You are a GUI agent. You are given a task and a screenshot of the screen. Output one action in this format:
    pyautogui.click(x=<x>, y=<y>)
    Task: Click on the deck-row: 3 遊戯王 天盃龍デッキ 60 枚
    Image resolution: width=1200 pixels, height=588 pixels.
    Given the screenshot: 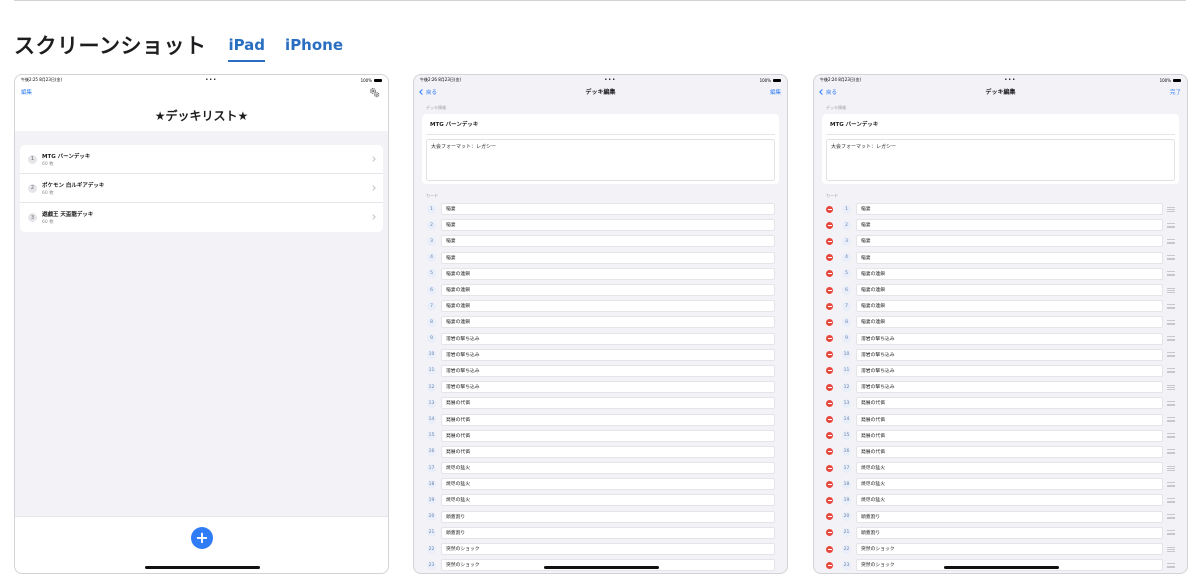 What is the action you would take?
    pyautogui.click(x=201, y=217)
    